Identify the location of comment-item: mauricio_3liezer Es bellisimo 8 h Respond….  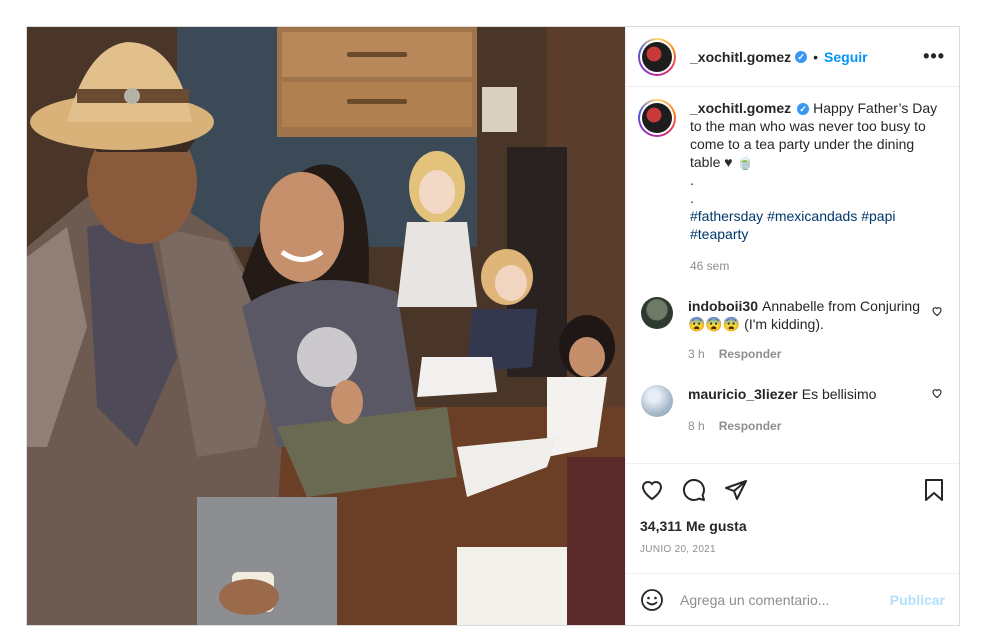
(791, 410).